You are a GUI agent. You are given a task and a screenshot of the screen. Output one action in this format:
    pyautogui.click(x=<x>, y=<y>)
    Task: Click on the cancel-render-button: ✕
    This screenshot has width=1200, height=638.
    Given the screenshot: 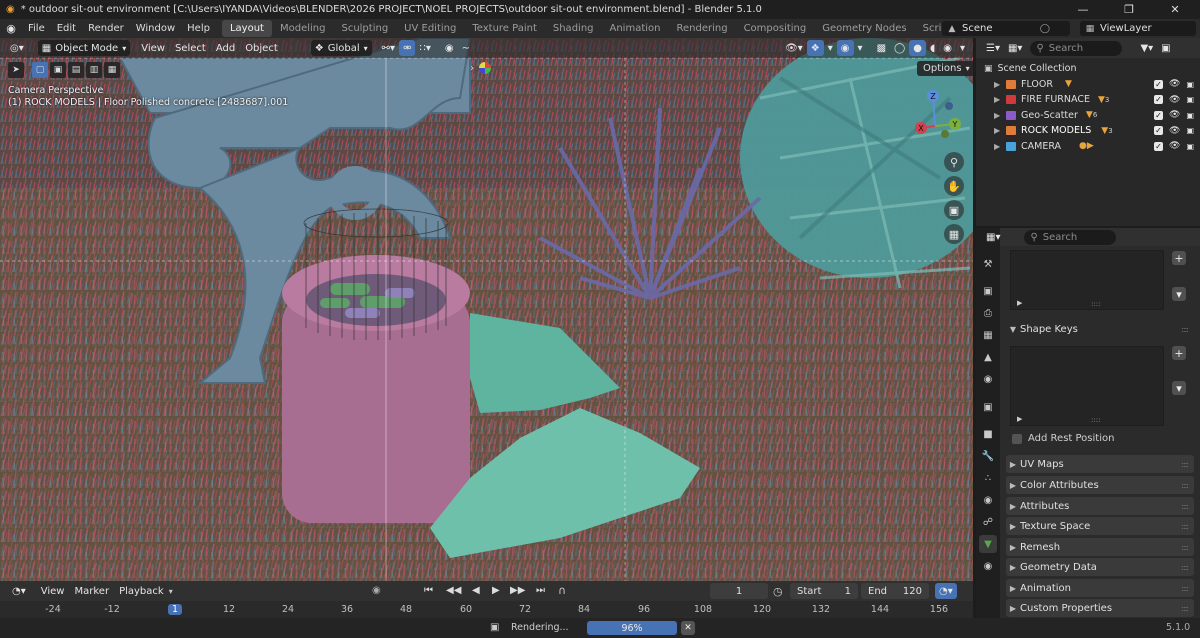 What is the action you would take?
    pyautogui.click(x=688, y=628)
    